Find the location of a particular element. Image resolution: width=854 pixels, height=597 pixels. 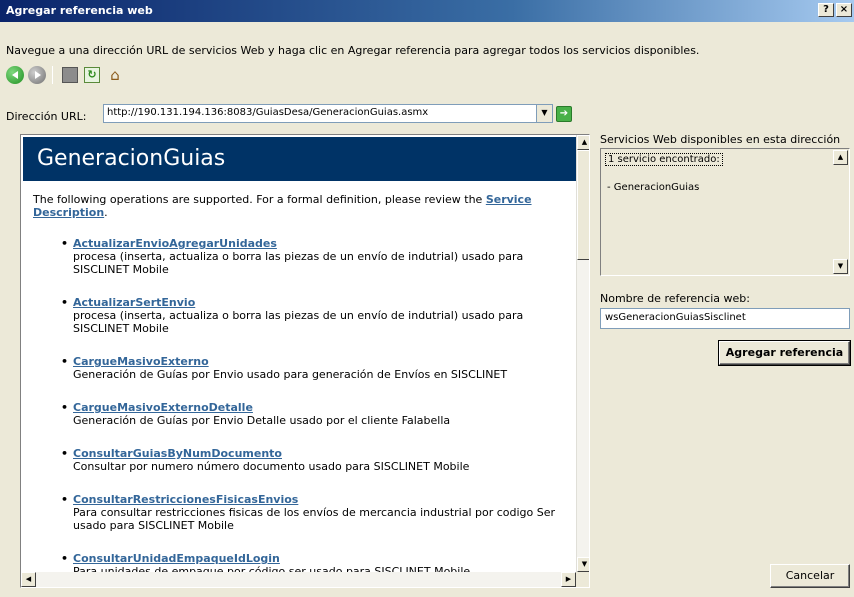

add-reference-button: Agregar referencia is located at coordinates (784, 353).